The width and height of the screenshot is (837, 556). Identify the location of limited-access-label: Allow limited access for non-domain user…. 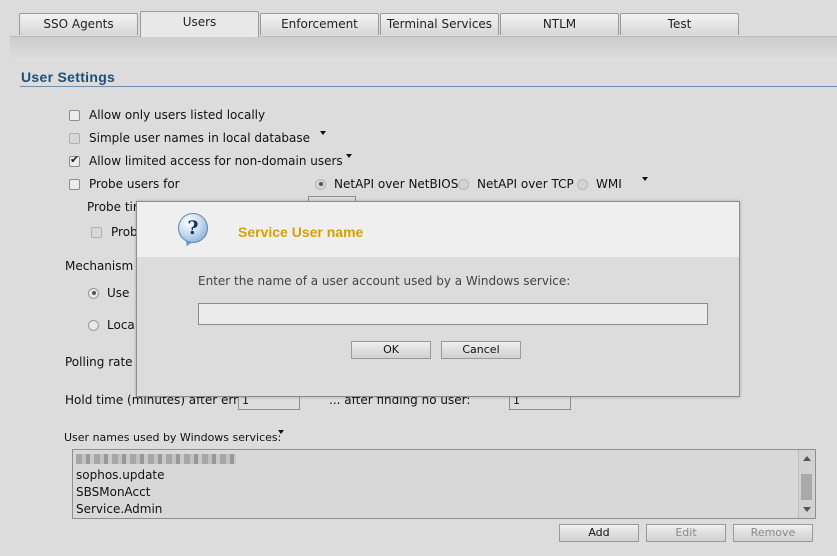
(216, 161).